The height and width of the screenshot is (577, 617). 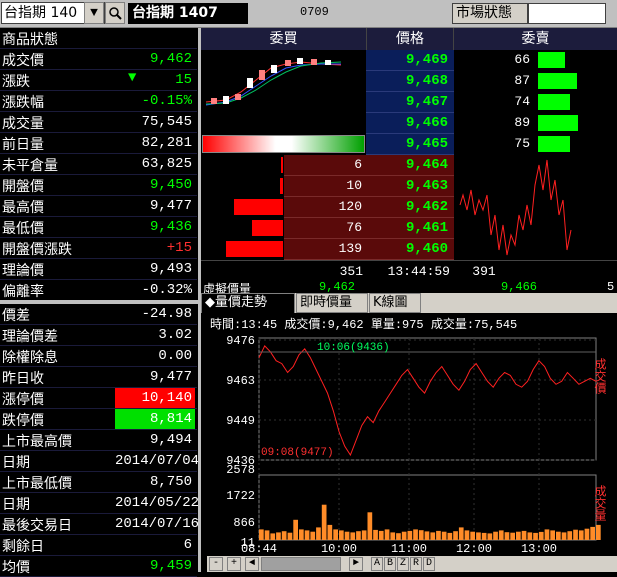 What do you see at coordinates (166, 143) in the screenshot?
I see `quote-value: 82,281` at bounding box center [166, 143].